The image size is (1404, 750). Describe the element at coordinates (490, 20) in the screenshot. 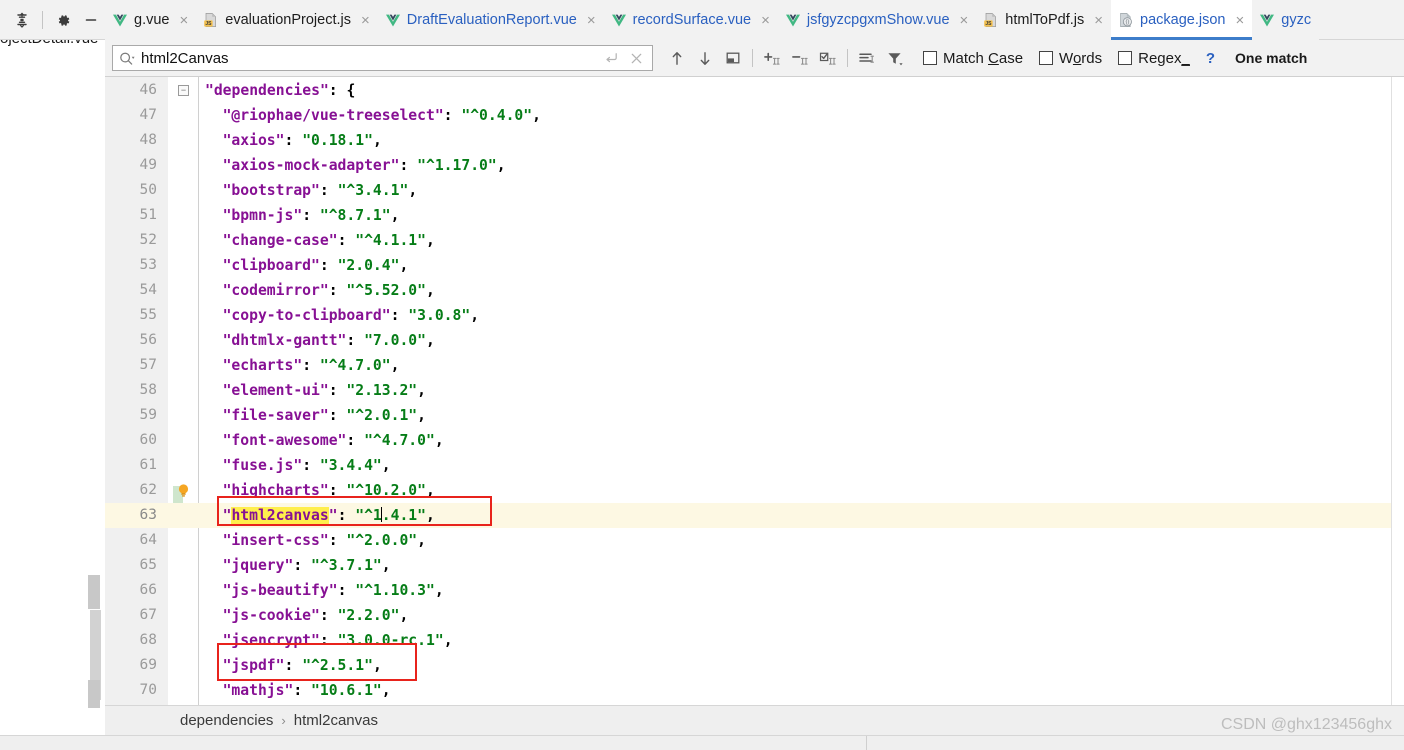

I see `tab-draftevaluationreport-vue: DraftEvaluationReport.vue ×` at that location.